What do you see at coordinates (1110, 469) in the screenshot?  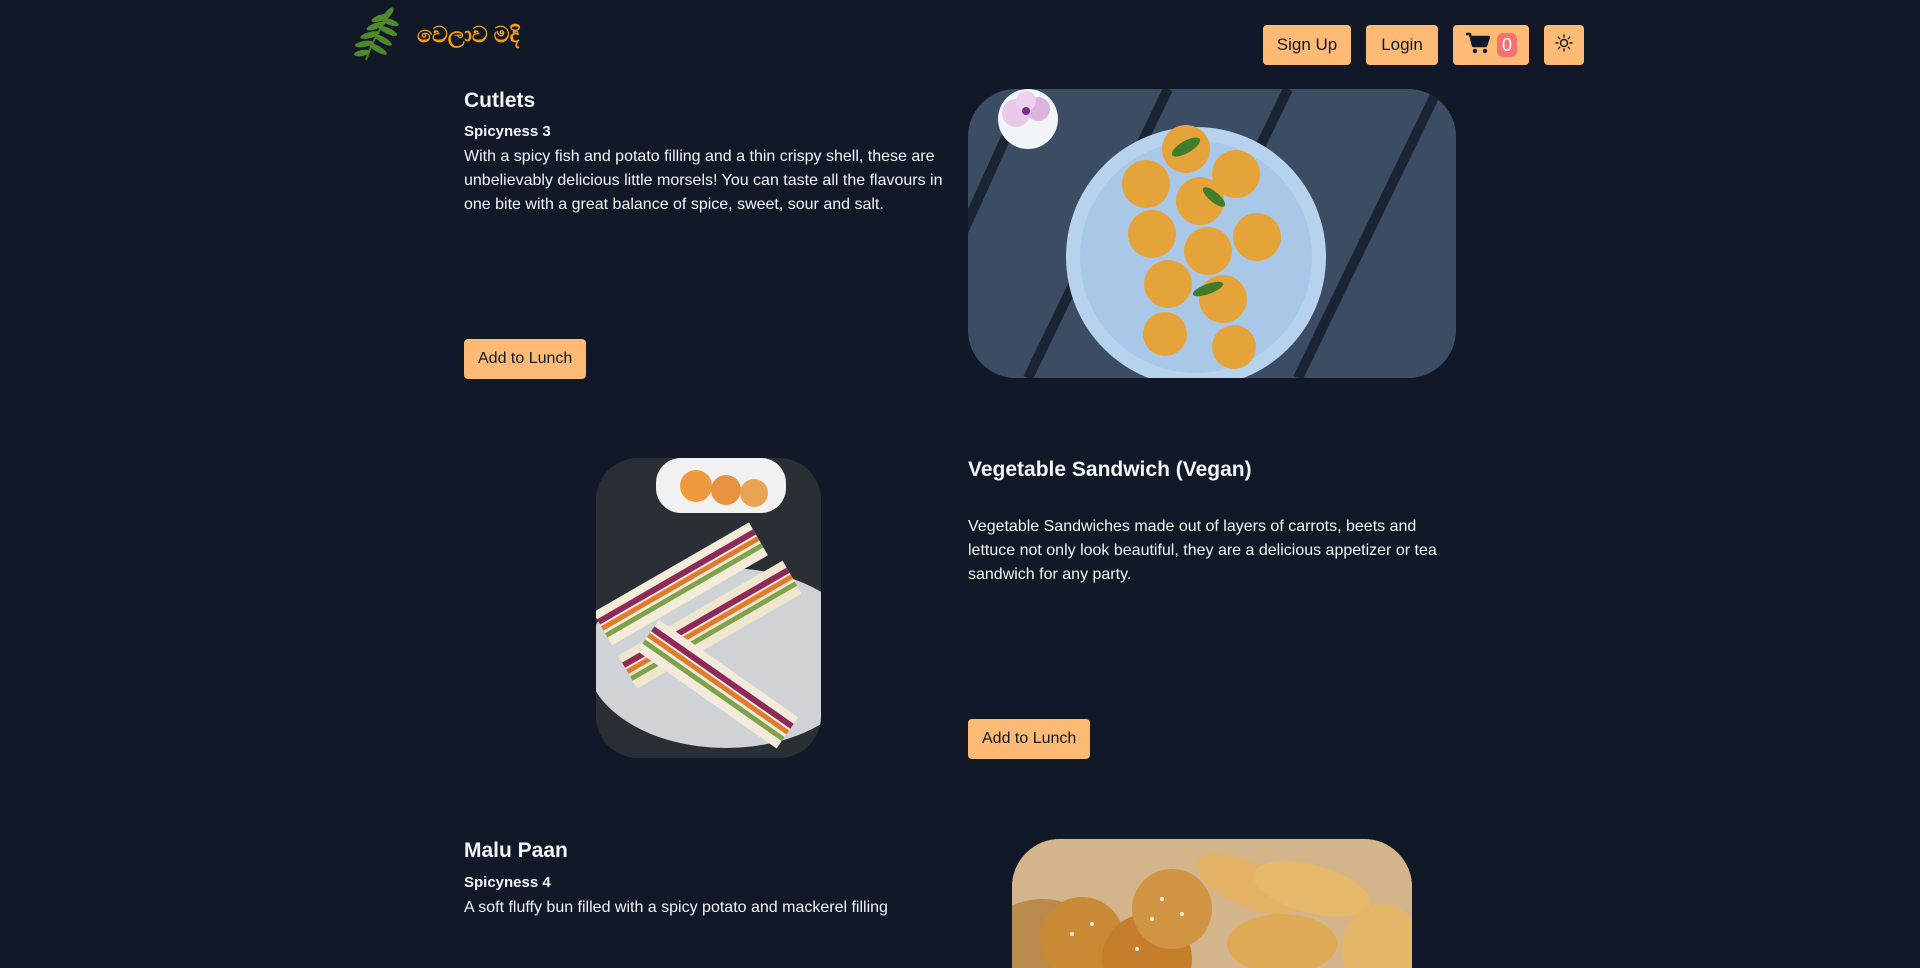 I see `item-title: Vegetable Sandwich (Vegan)` at bounding box center [1110, 469].